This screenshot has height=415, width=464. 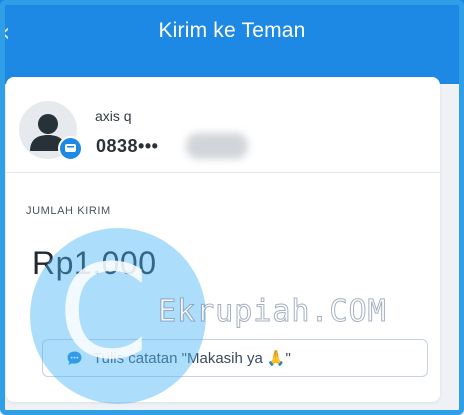 What do you see at coordinates (70, 148) in the screenshot?
I see `ovo-badge-icon` at bounding box center [70, 148].